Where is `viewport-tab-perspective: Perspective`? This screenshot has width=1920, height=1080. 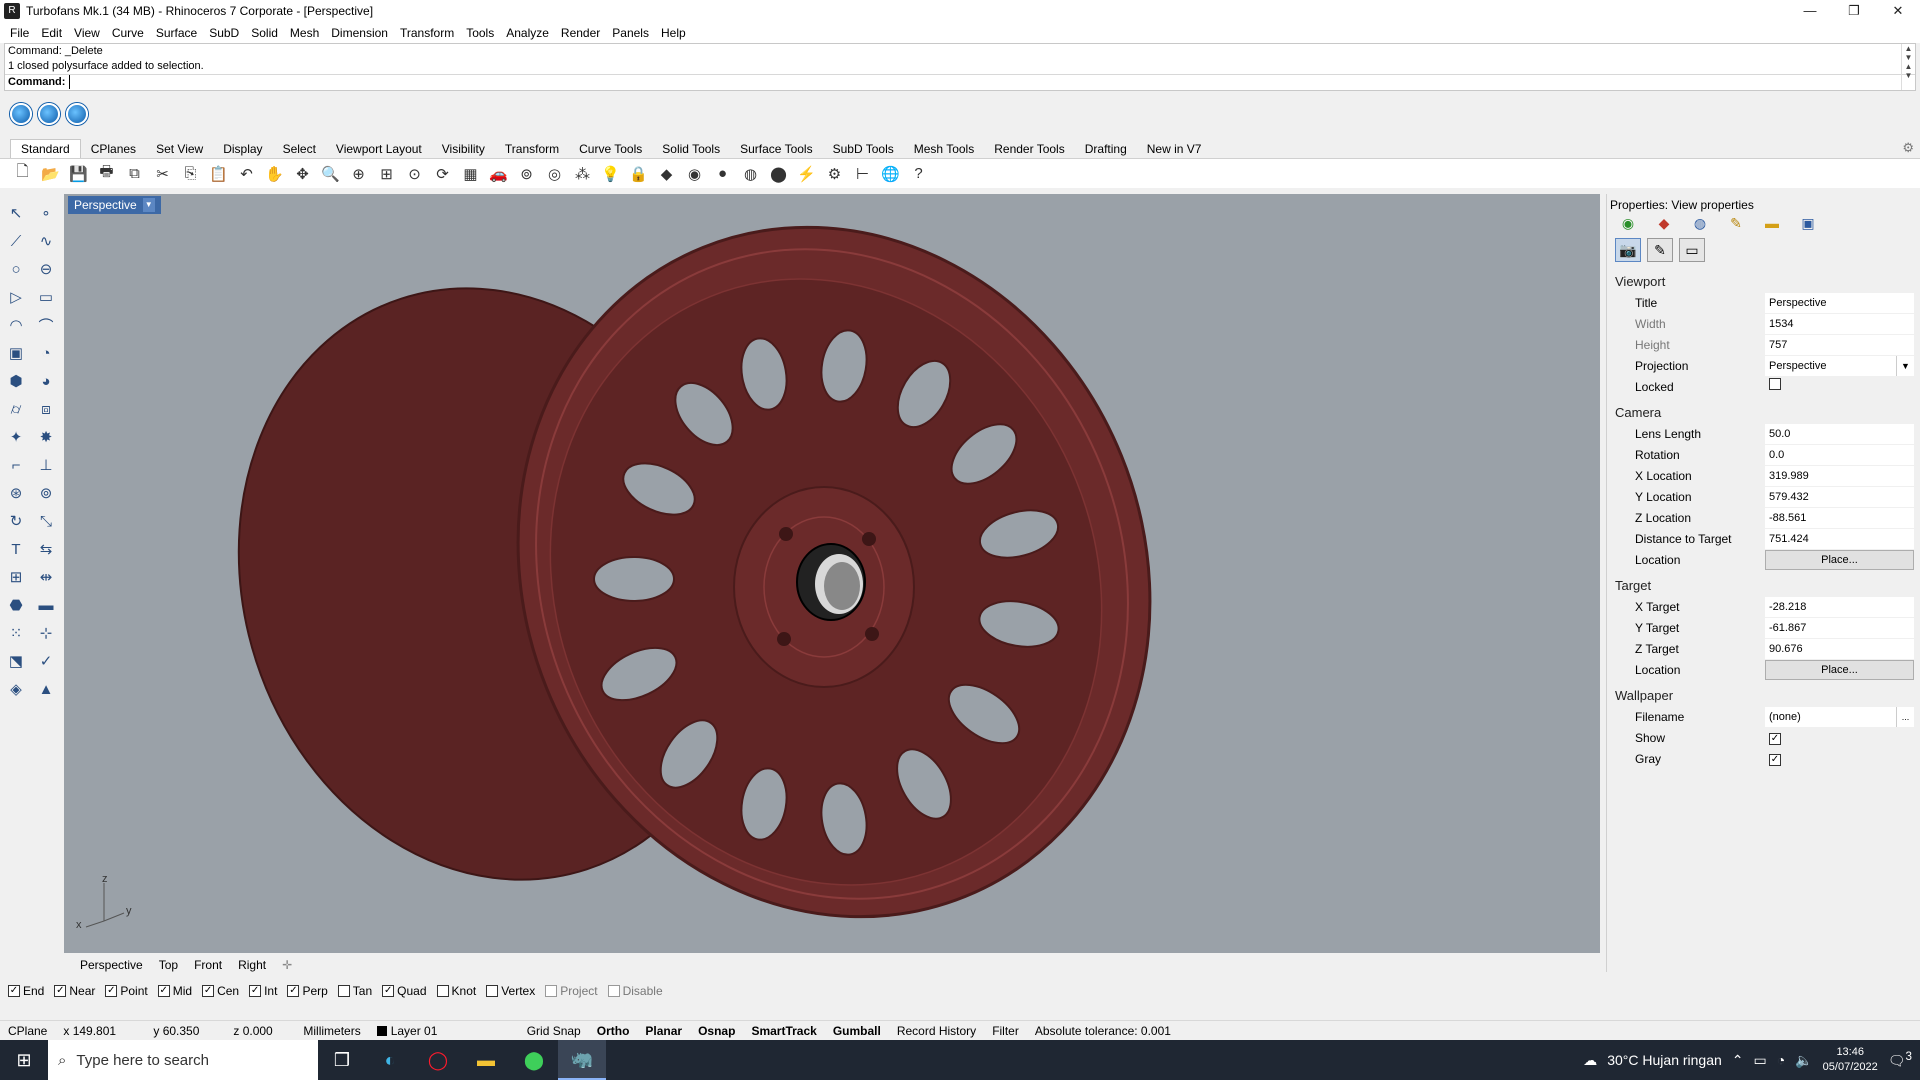 viewport-tab-perspective: Perspective is located at coordinates (111, 965).